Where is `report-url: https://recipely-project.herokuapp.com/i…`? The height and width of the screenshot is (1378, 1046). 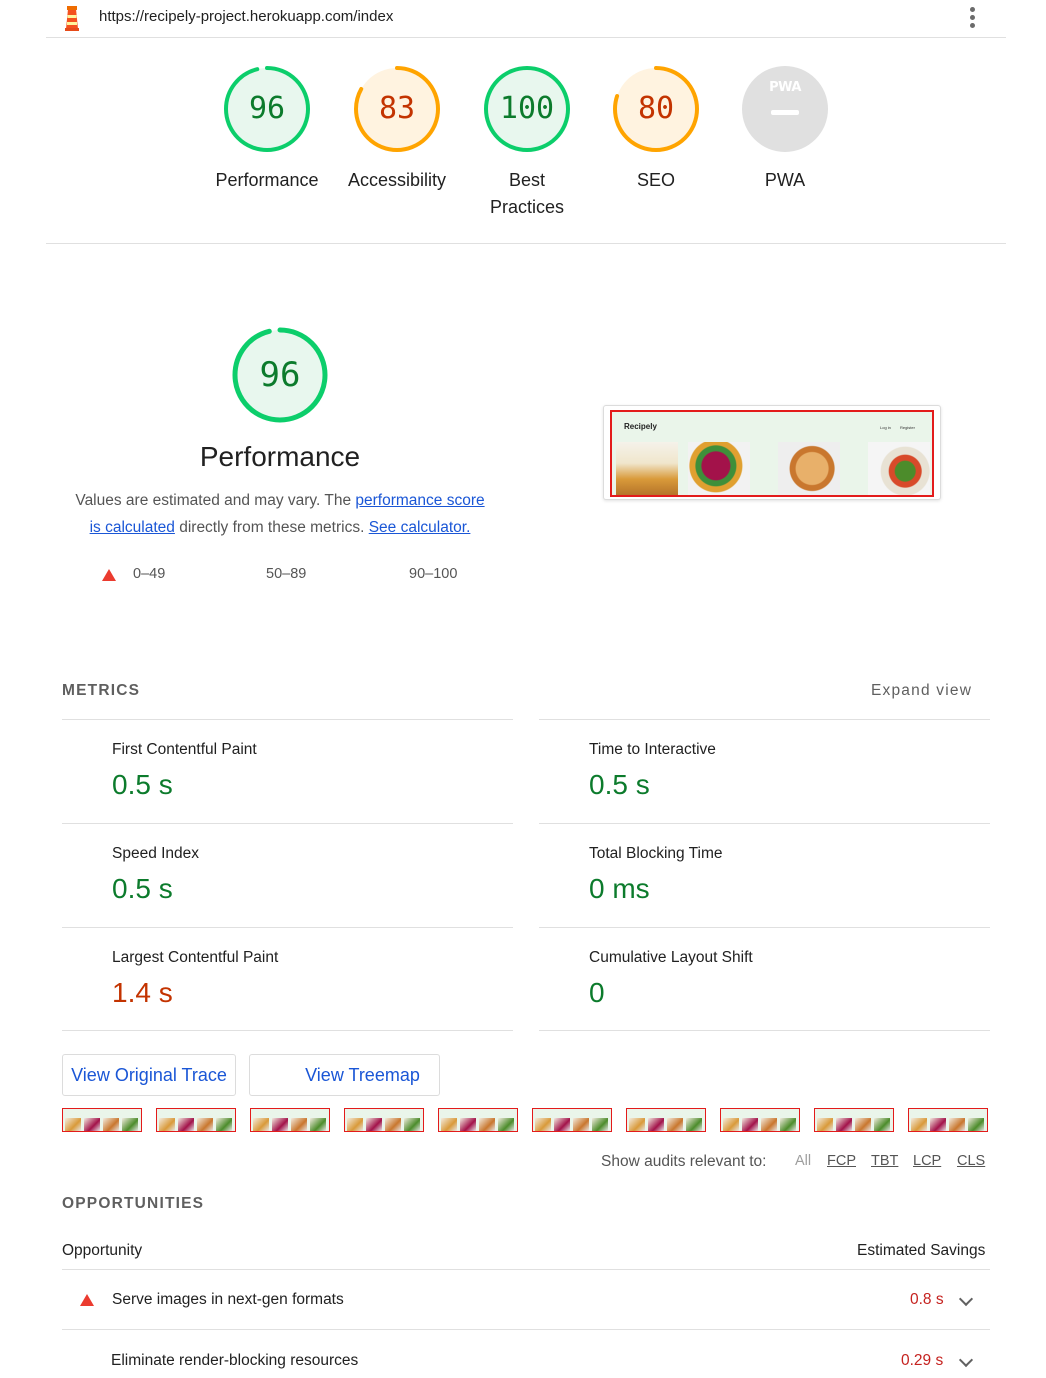
report-url: https://recipely-project.herokuapp.com/i… is located at coordinates (246, 16).